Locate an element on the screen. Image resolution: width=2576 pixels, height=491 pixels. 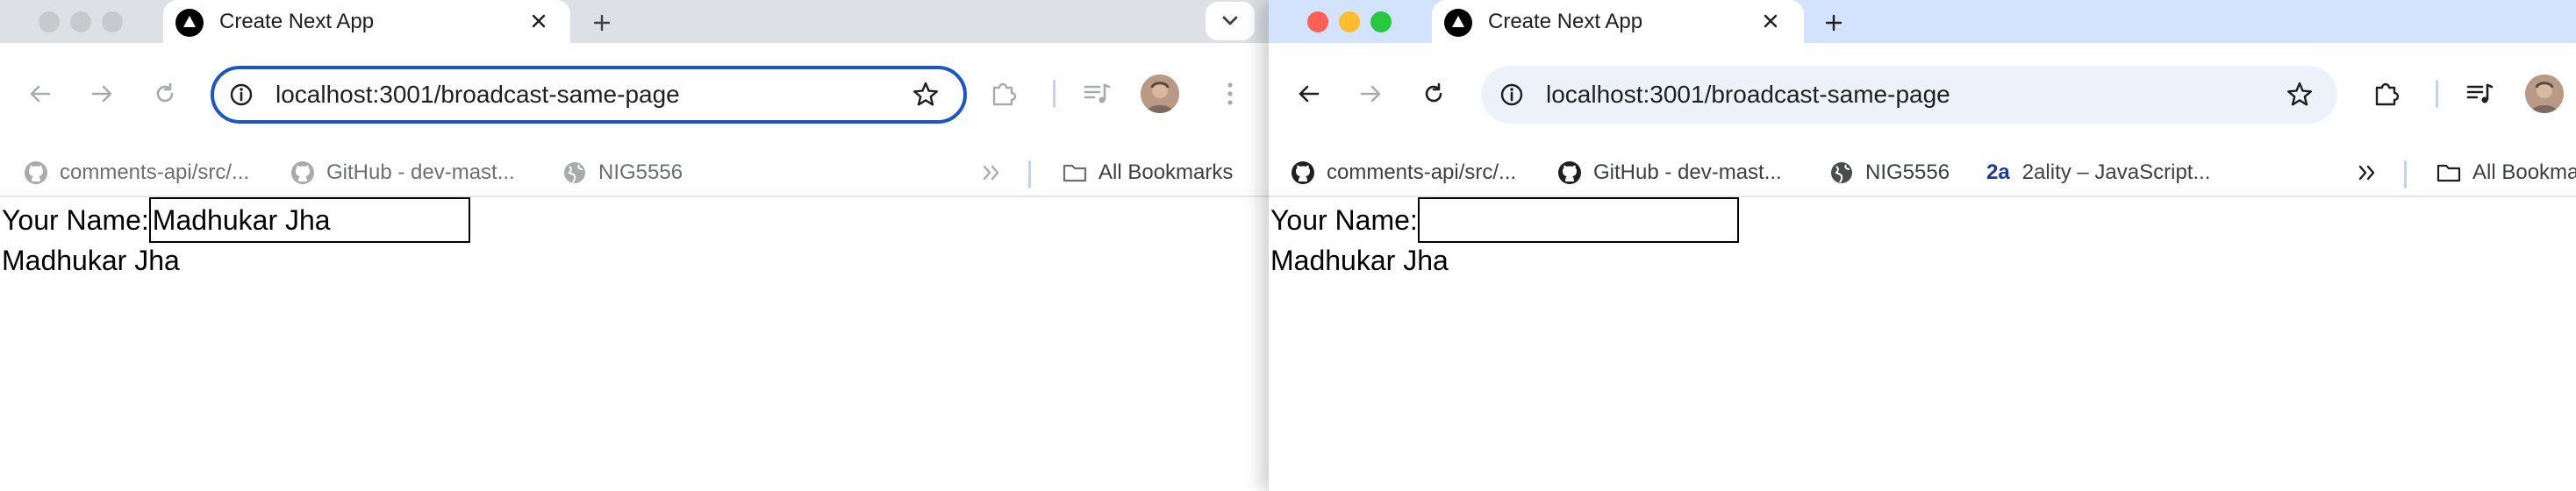
tab-search-chevron-down-icon is located at coordinates (1230, 21).